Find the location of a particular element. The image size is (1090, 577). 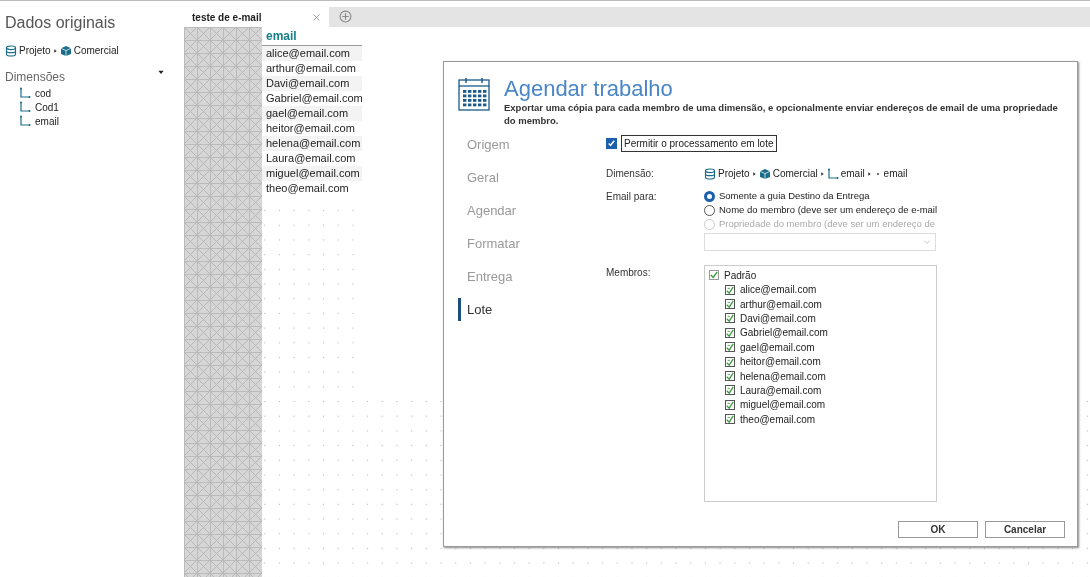

tree-item: Padrão is located at coordinates (740, 275).